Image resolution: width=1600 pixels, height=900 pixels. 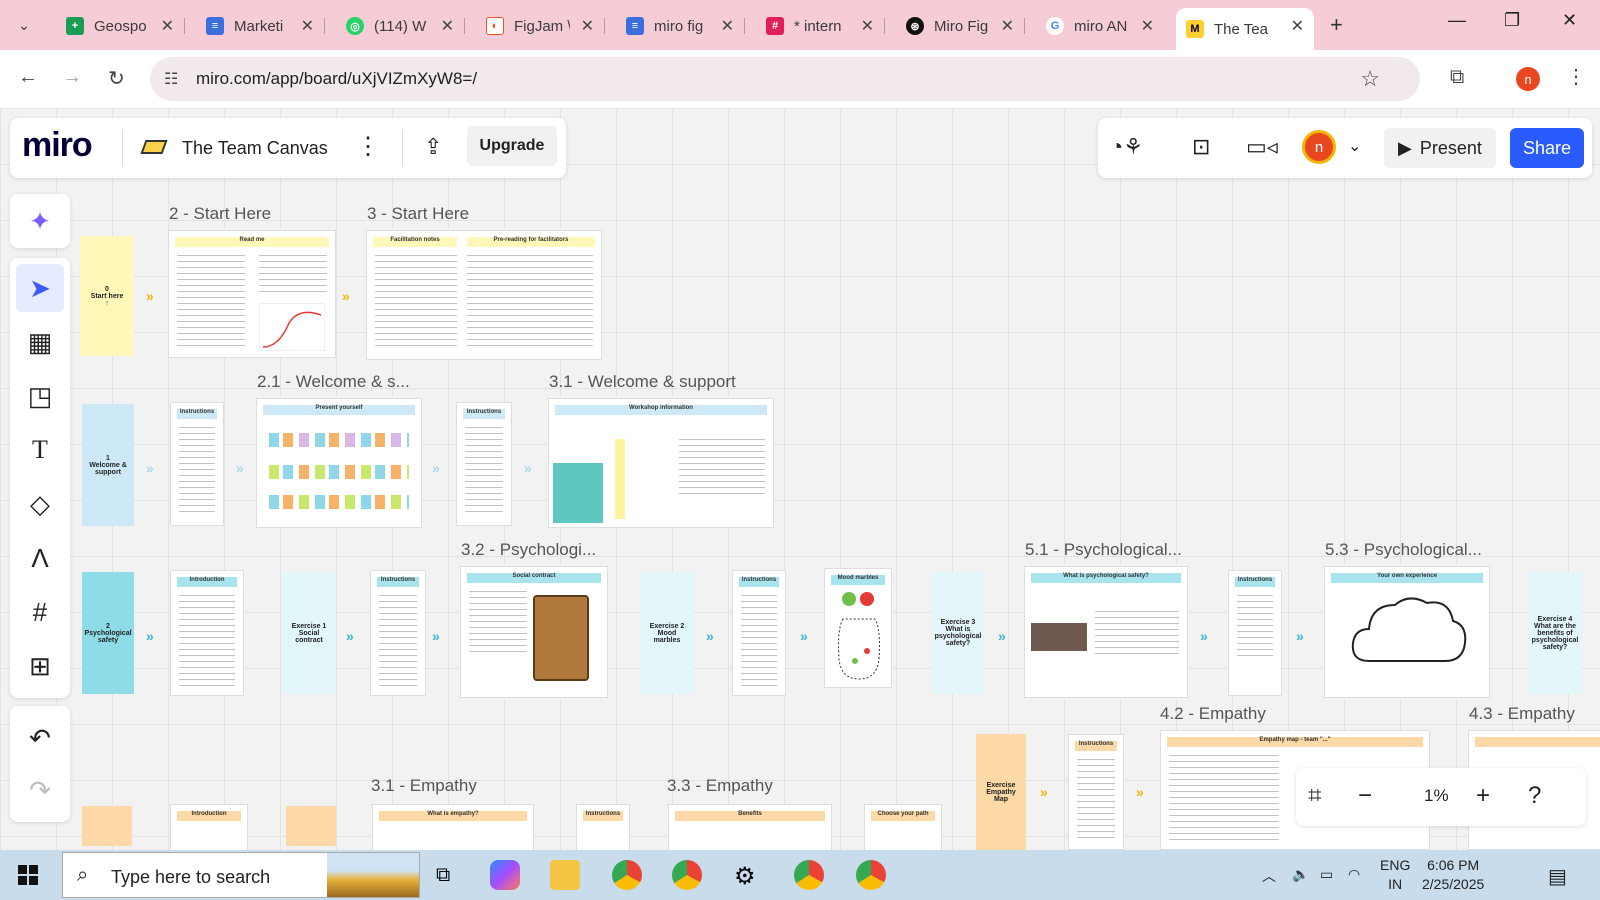 What do you see at coordinates (40, 288) in the screenshot?
I see `select-tool-icon: ➤` at bounding box center [40, 288].